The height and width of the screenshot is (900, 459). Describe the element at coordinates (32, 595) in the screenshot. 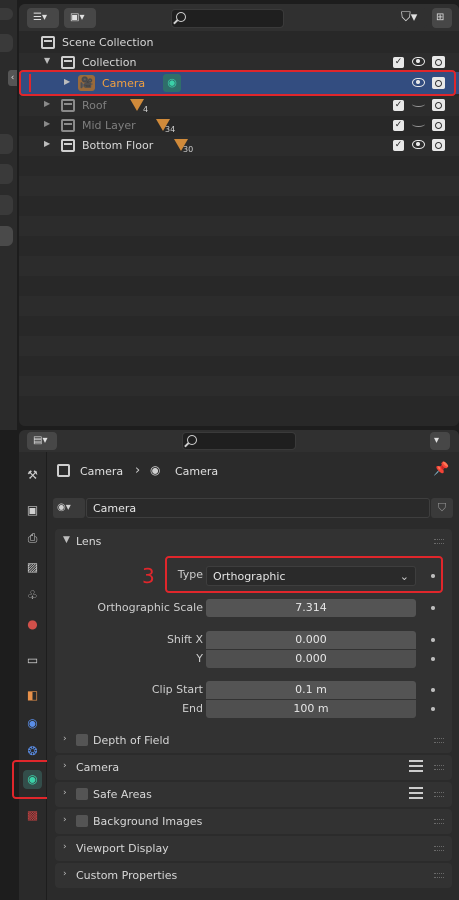

I see `scene-tab-icon: ♧` at that location.